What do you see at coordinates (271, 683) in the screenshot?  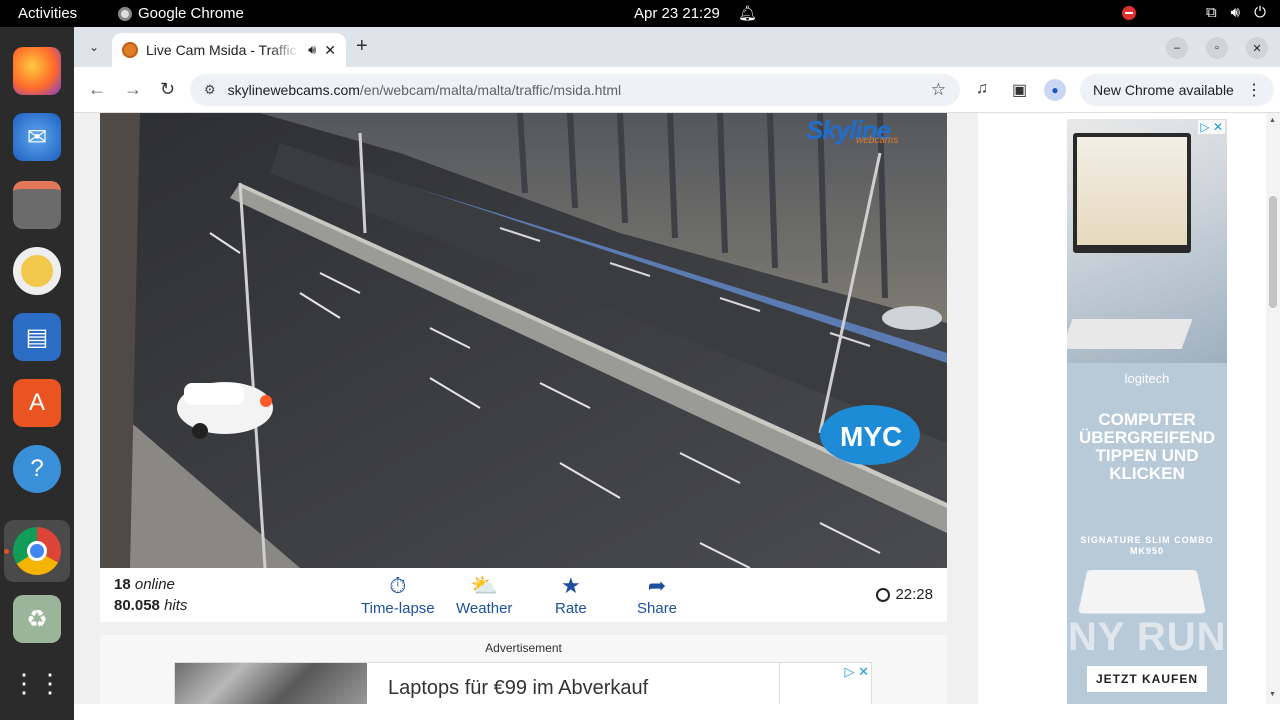 I see `ad-banner-image` at bounding box center [271, 683].